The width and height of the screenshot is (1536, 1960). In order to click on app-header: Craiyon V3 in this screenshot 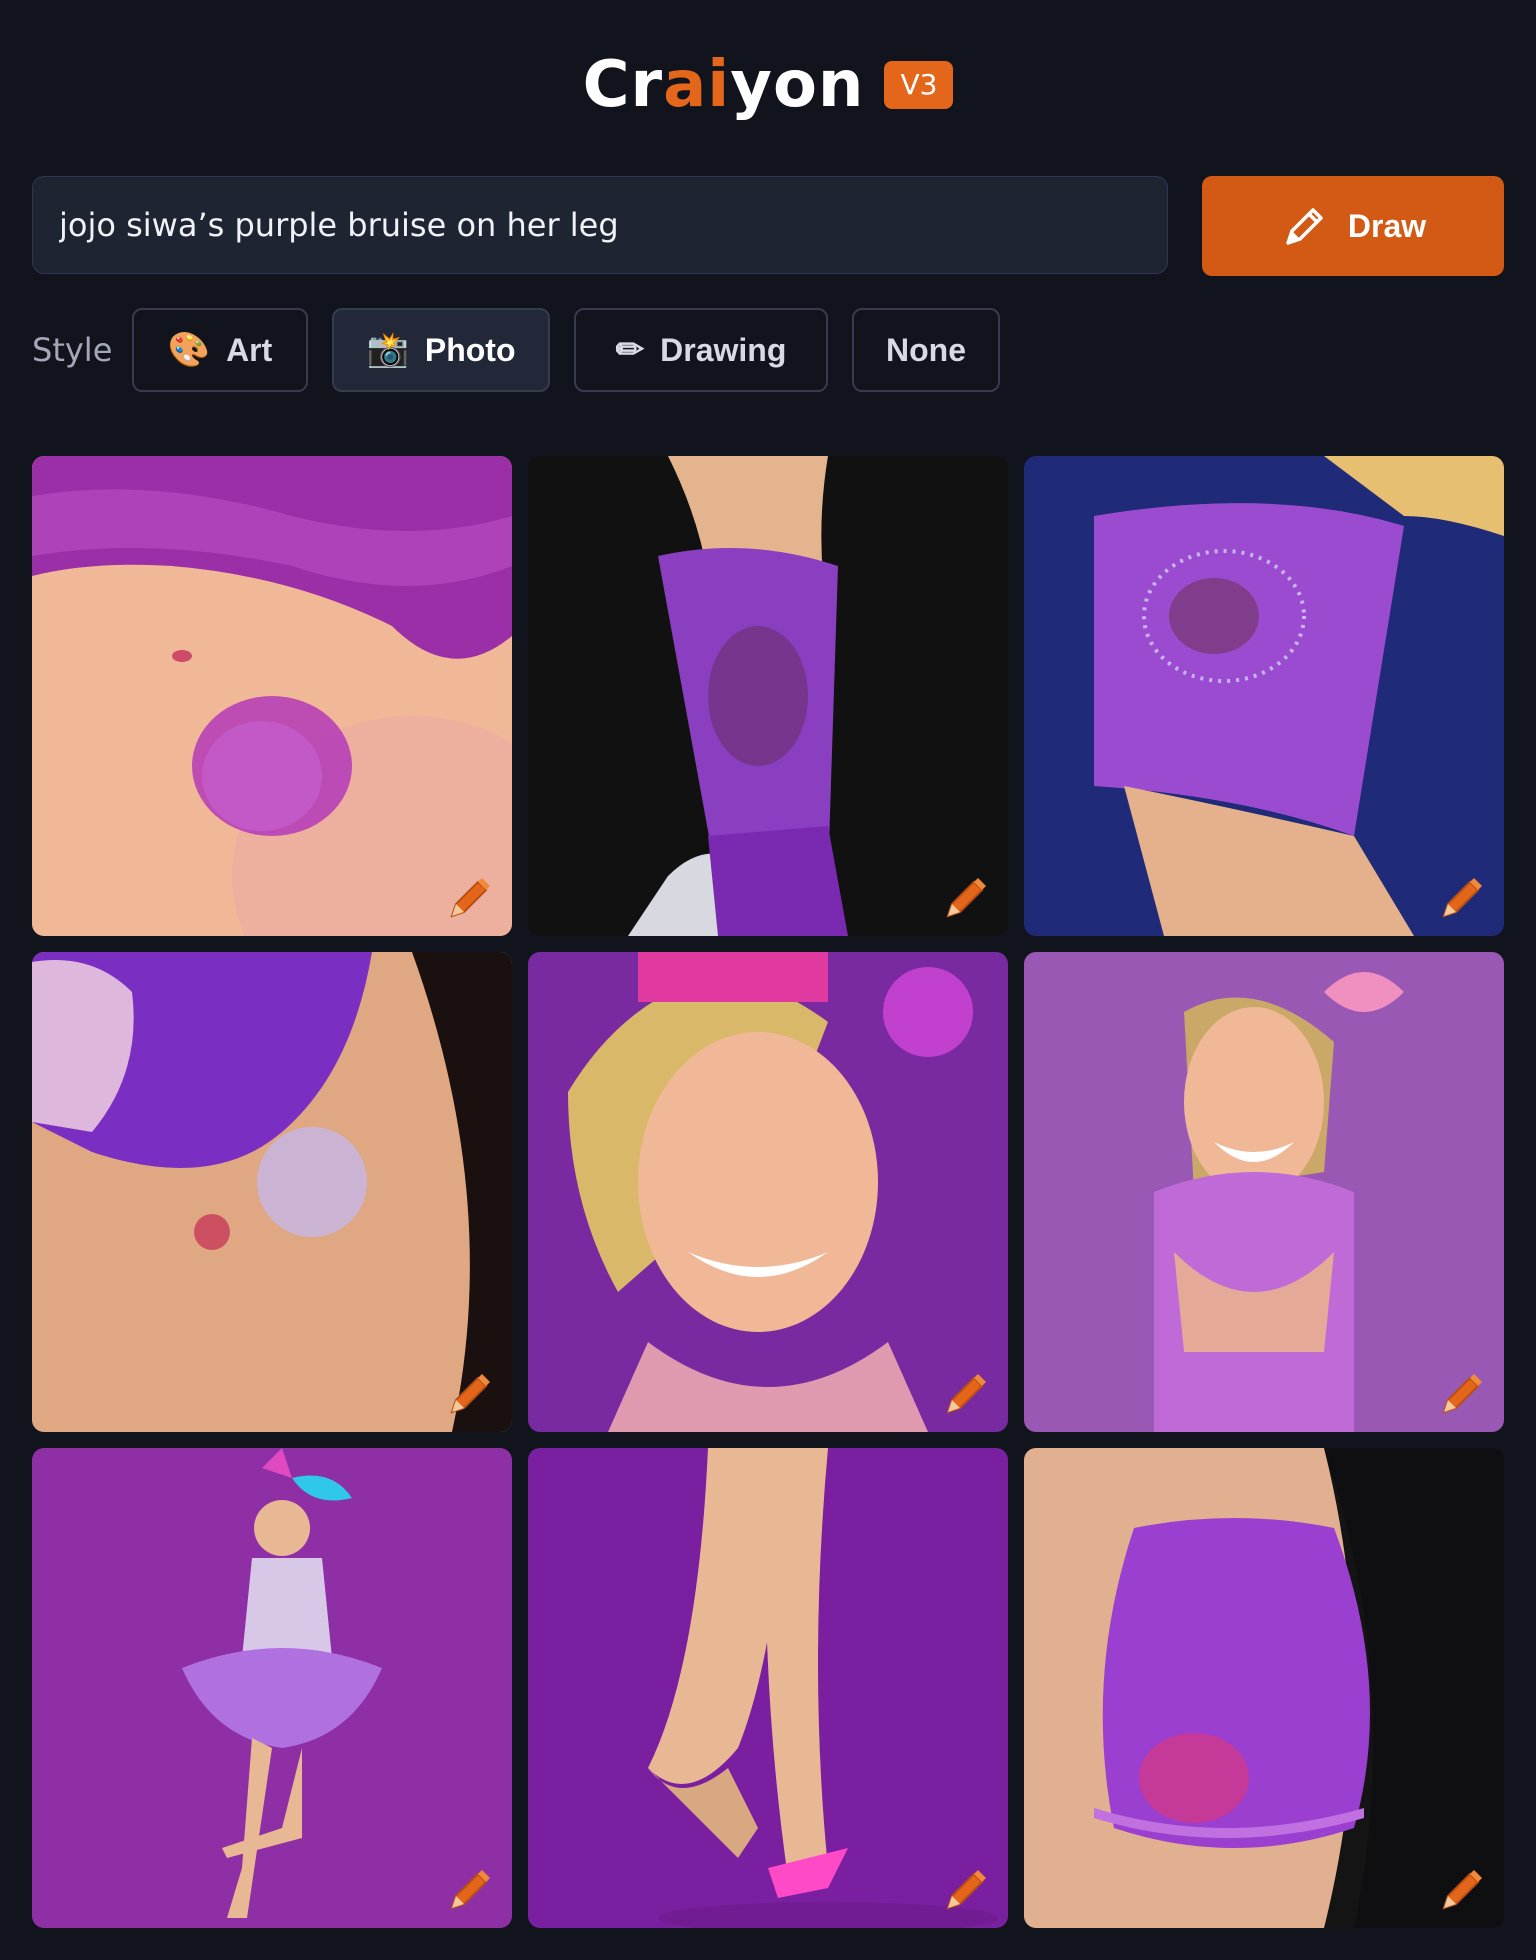, I will do `click(768, 85)`.